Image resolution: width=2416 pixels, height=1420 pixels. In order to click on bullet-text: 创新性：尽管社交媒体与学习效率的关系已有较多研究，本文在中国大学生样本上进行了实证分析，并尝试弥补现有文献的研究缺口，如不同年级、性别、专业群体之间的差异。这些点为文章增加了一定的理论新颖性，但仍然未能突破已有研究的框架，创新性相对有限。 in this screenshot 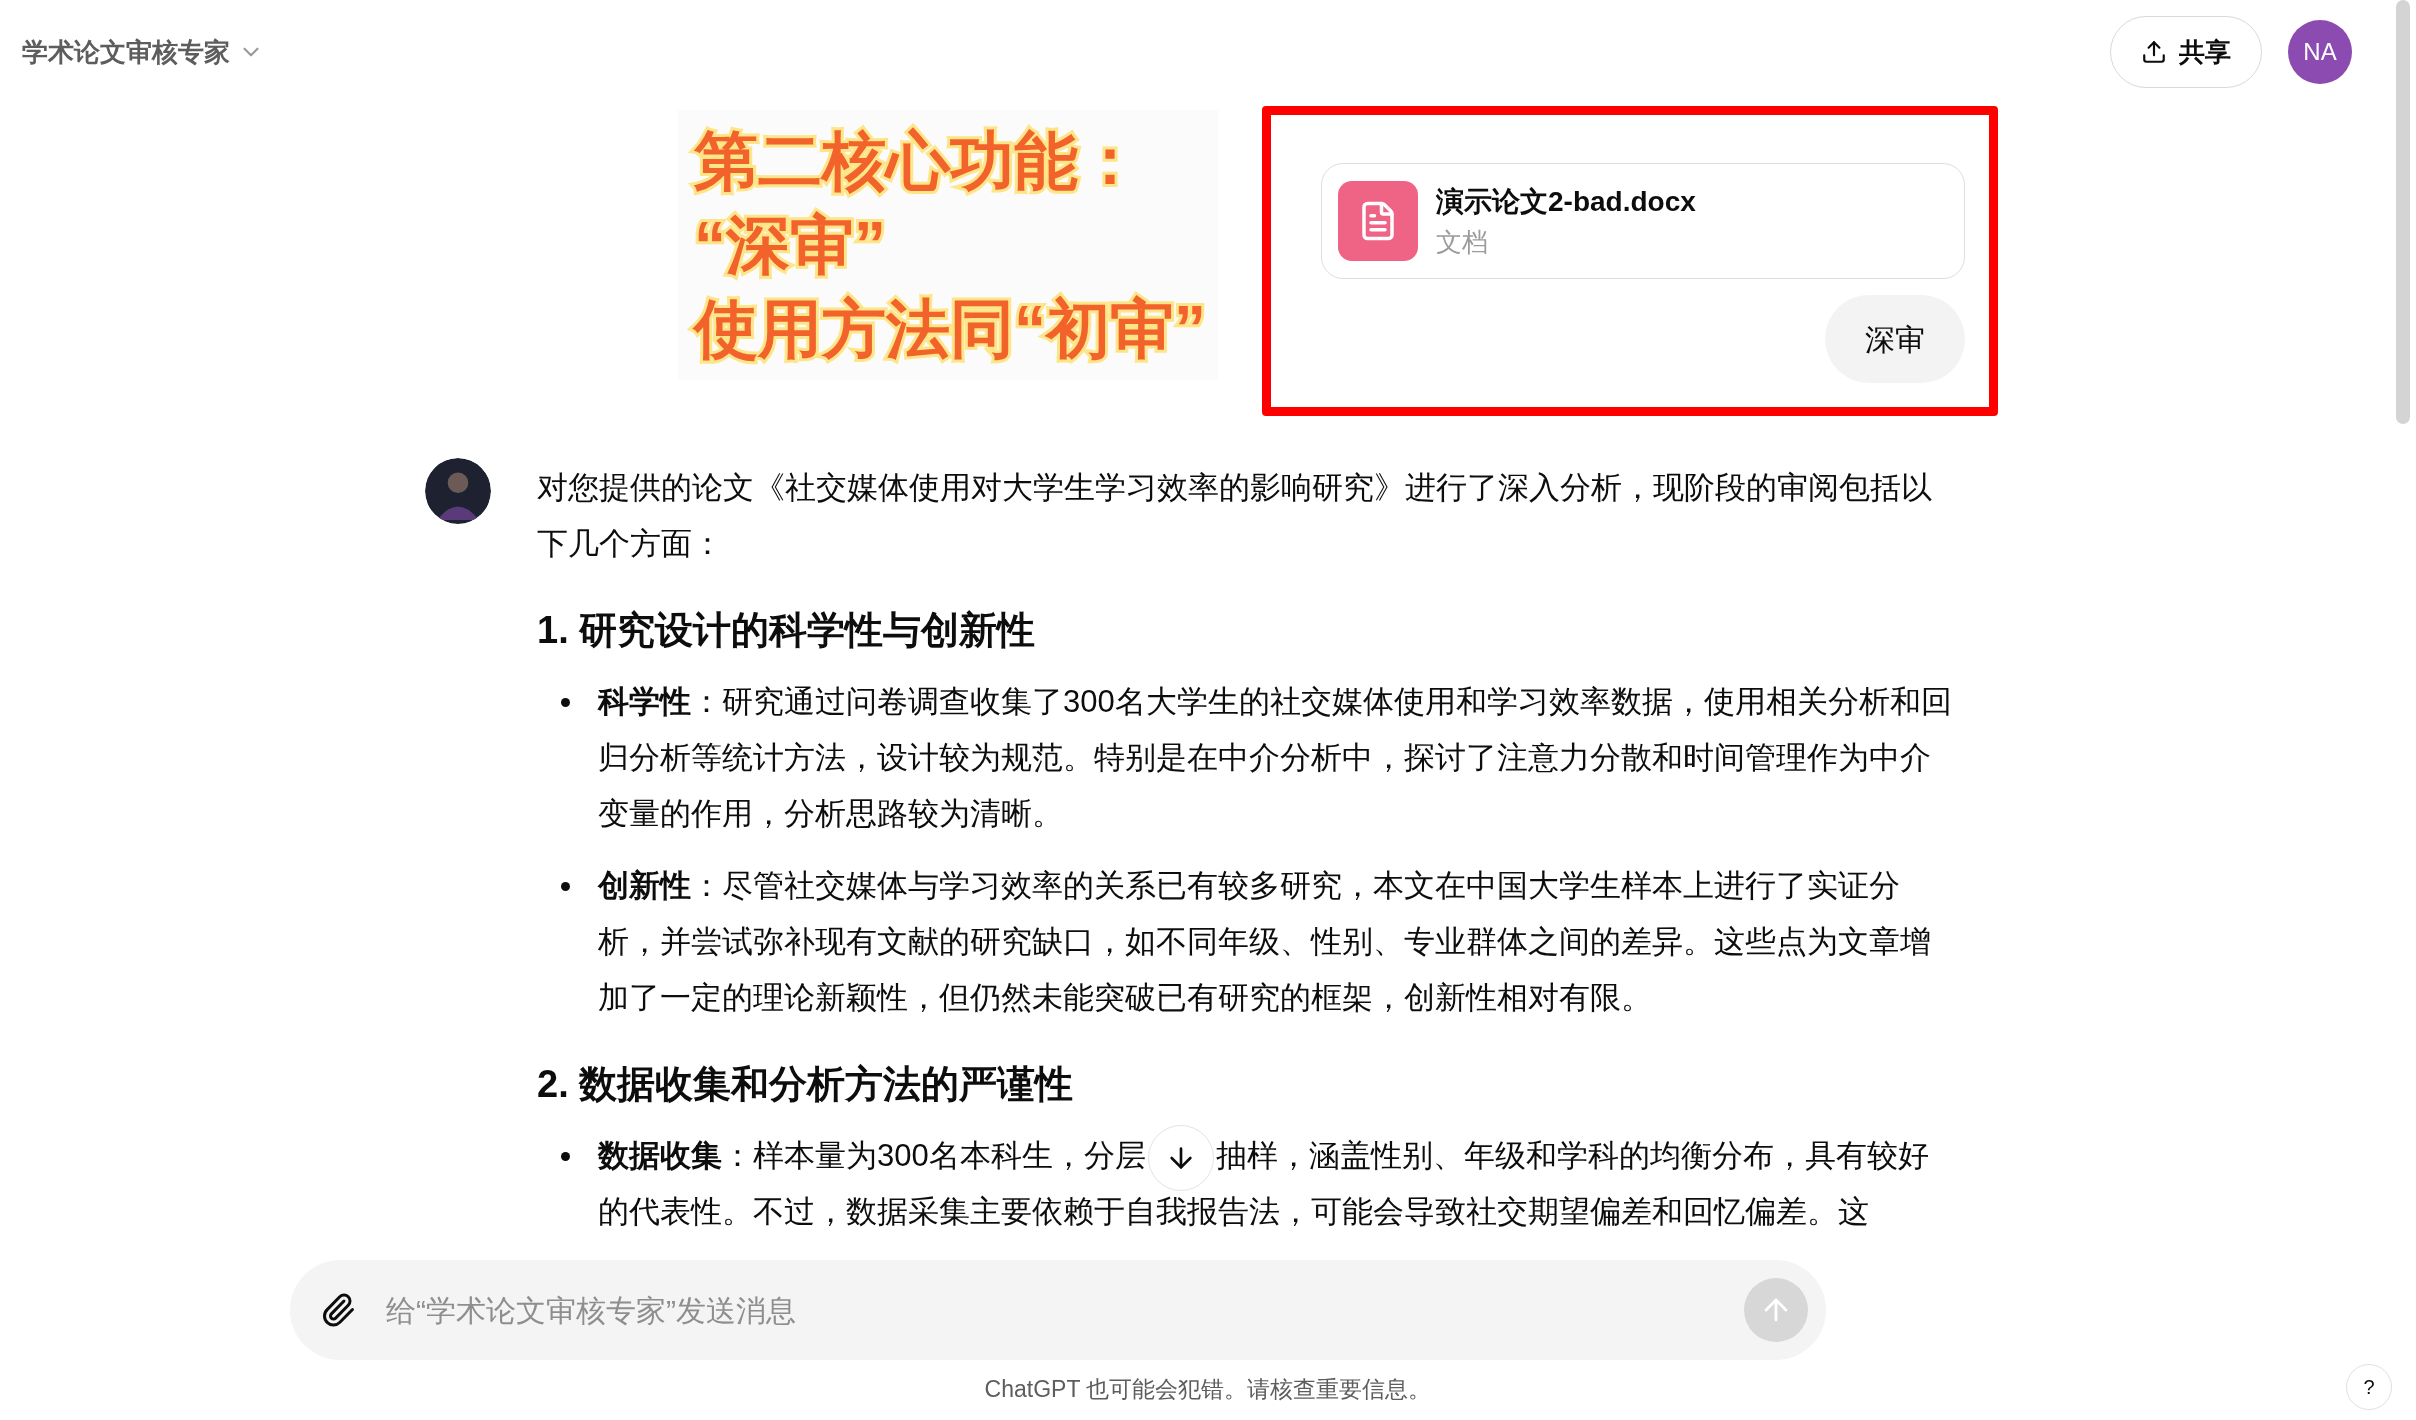, I will do `click(1265, 942)`.